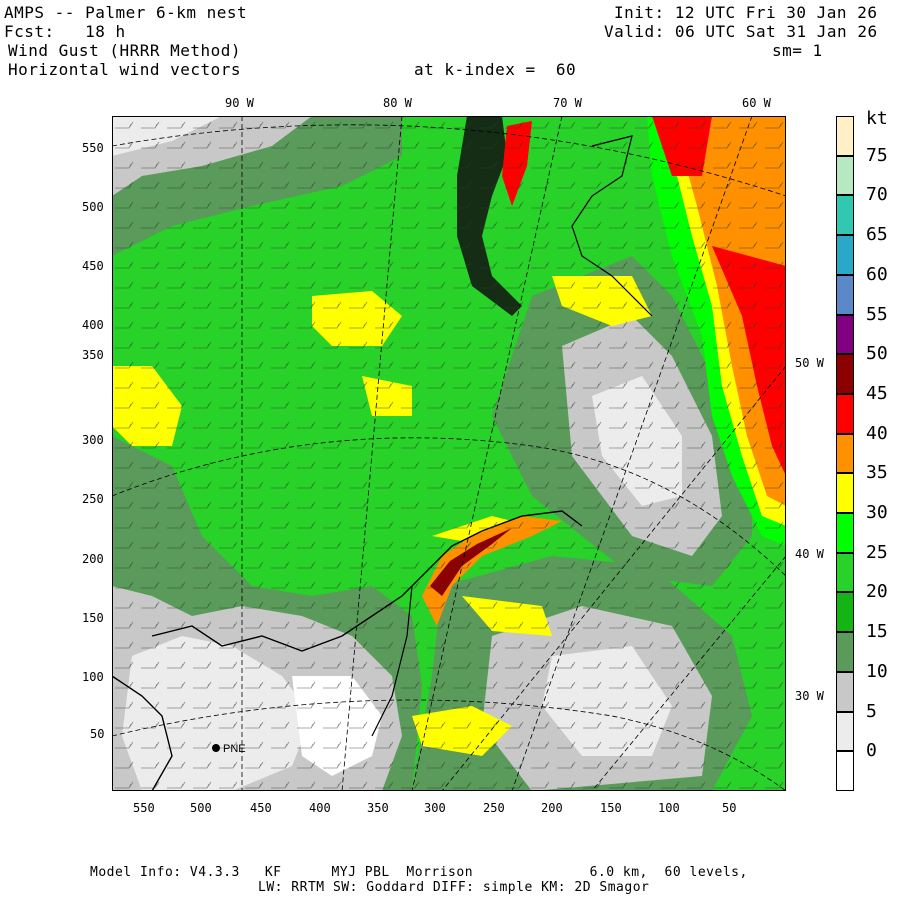  I want to click on x-tick: 400, so click(320, 808).